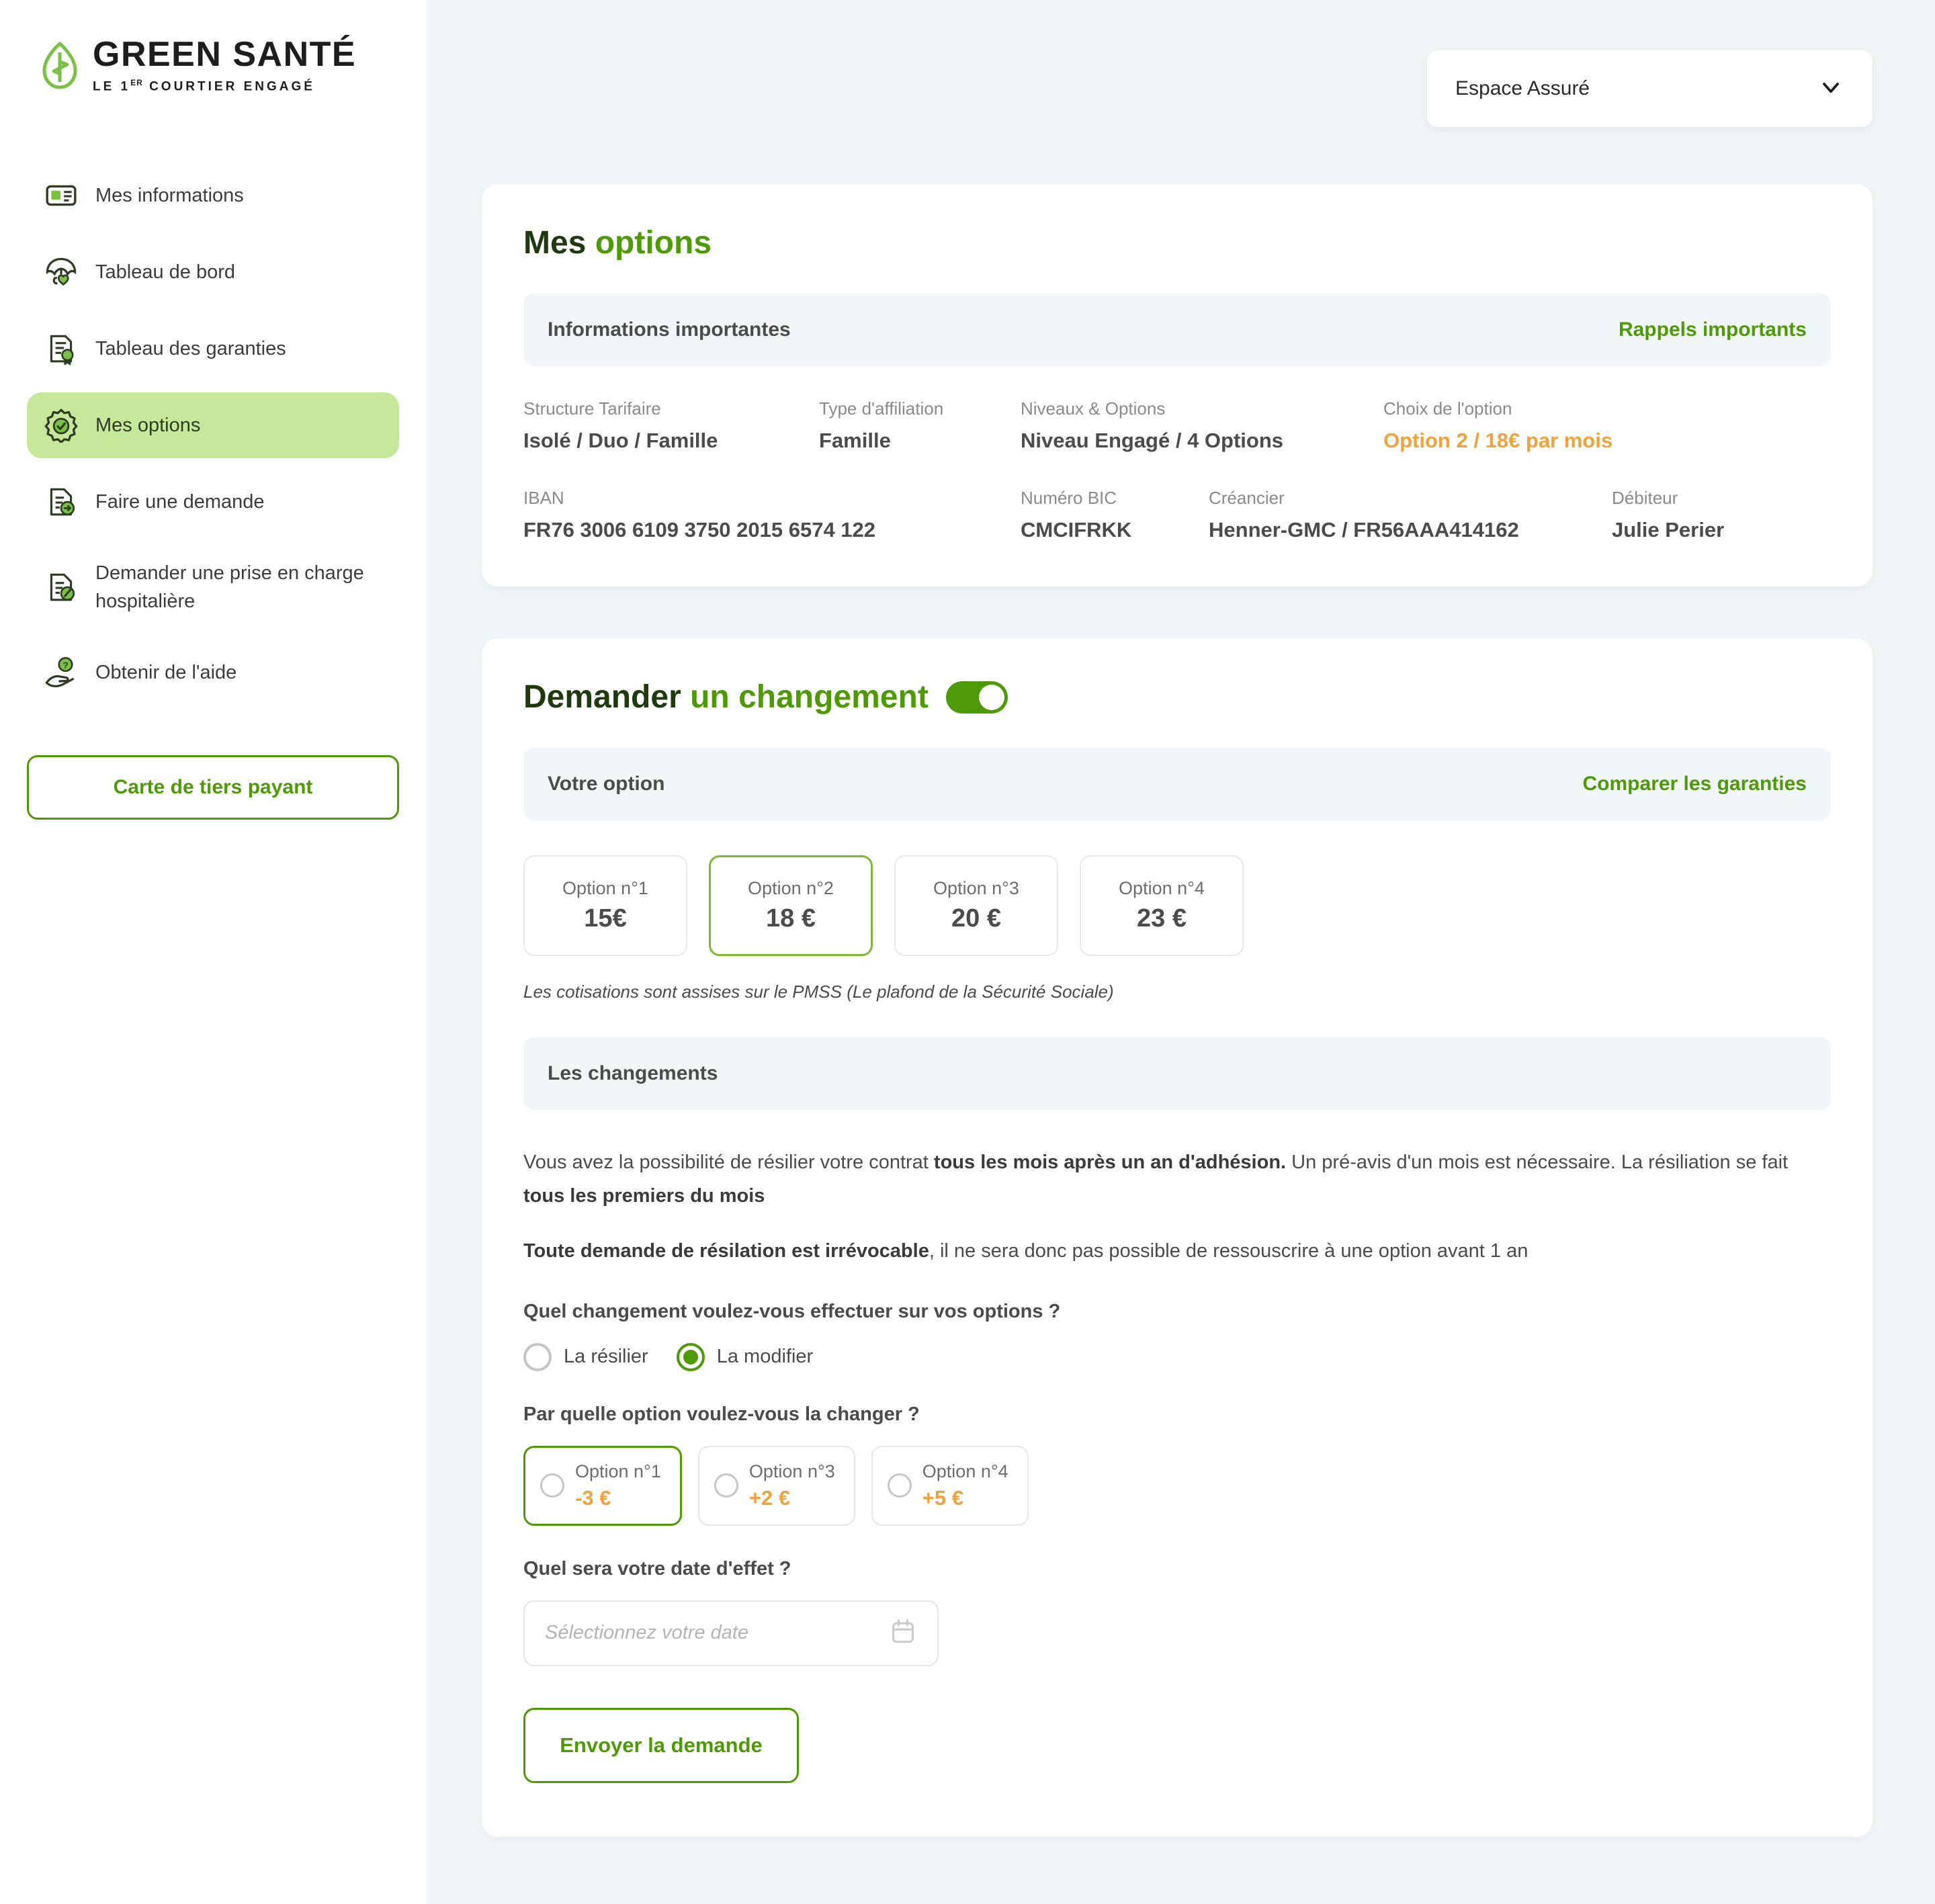 The height and width of the screenshot is (1904, 1935). What do you see at coordinates (1650, 89) in the screenshot?
I see `espace-select: Espace Assuré` at bounding box center [1650, 89].